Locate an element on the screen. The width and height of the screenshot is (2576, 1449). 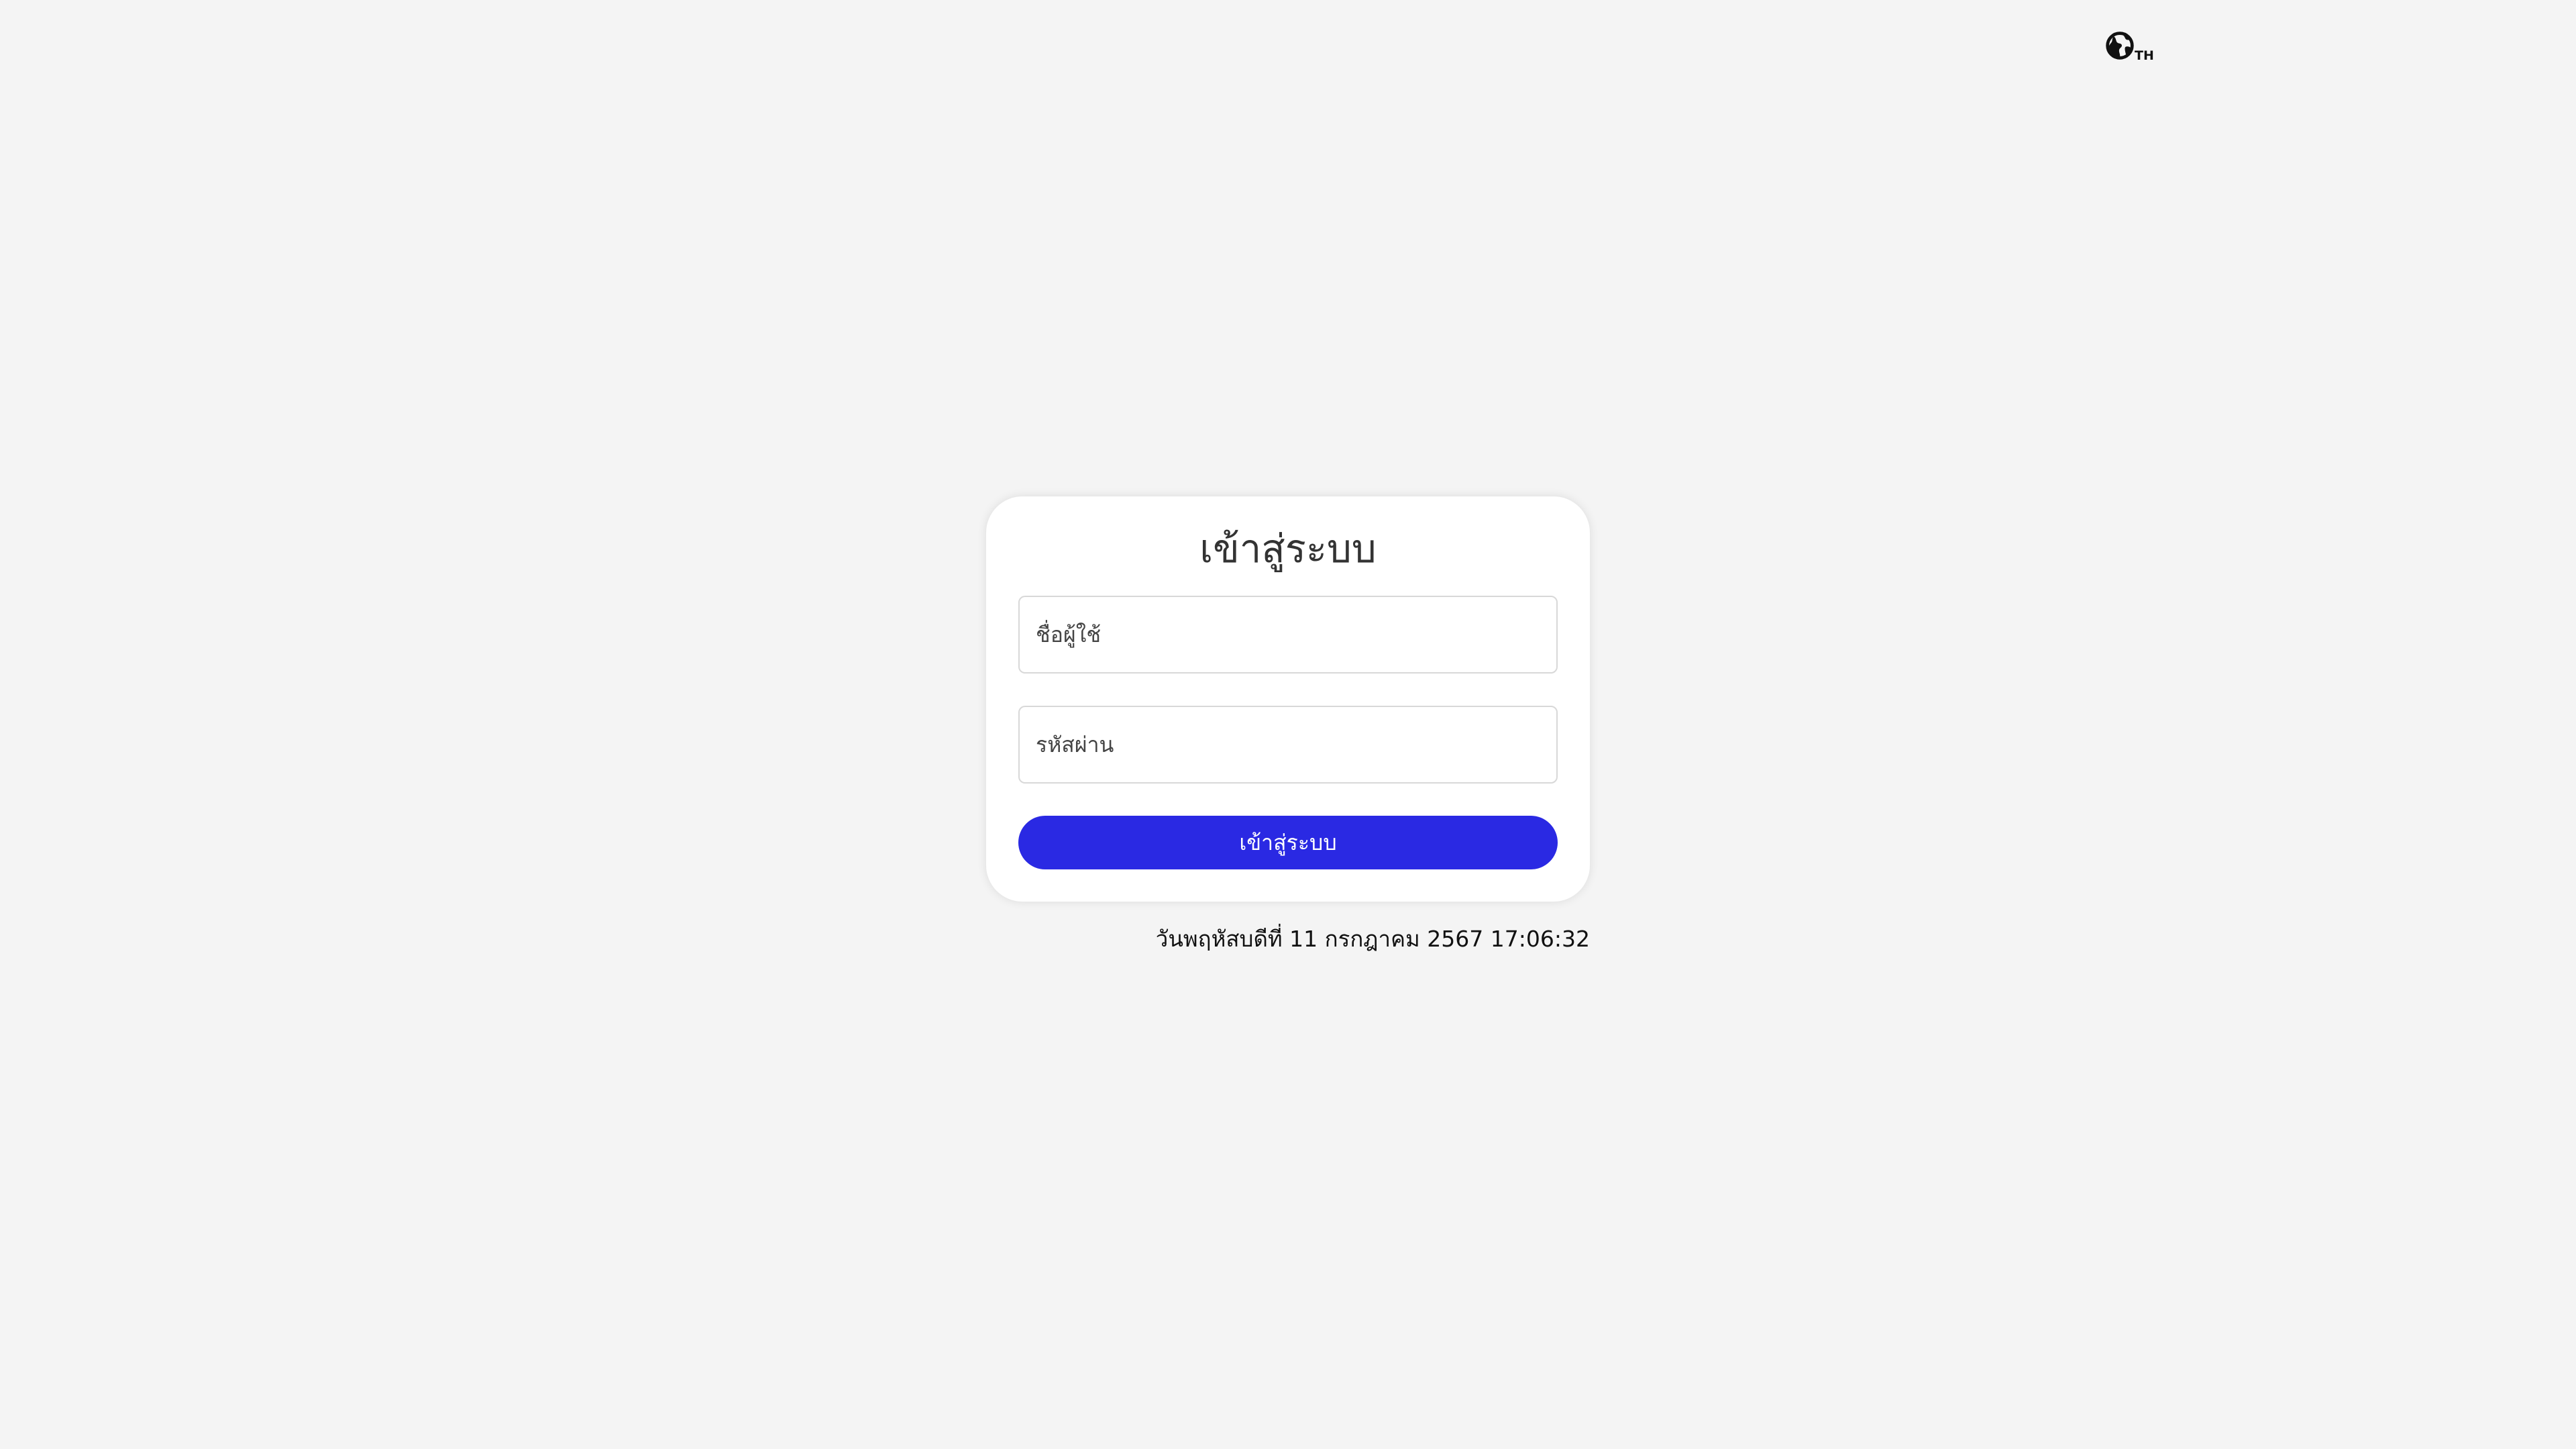
username-input is located at coordinates (1288, 635).